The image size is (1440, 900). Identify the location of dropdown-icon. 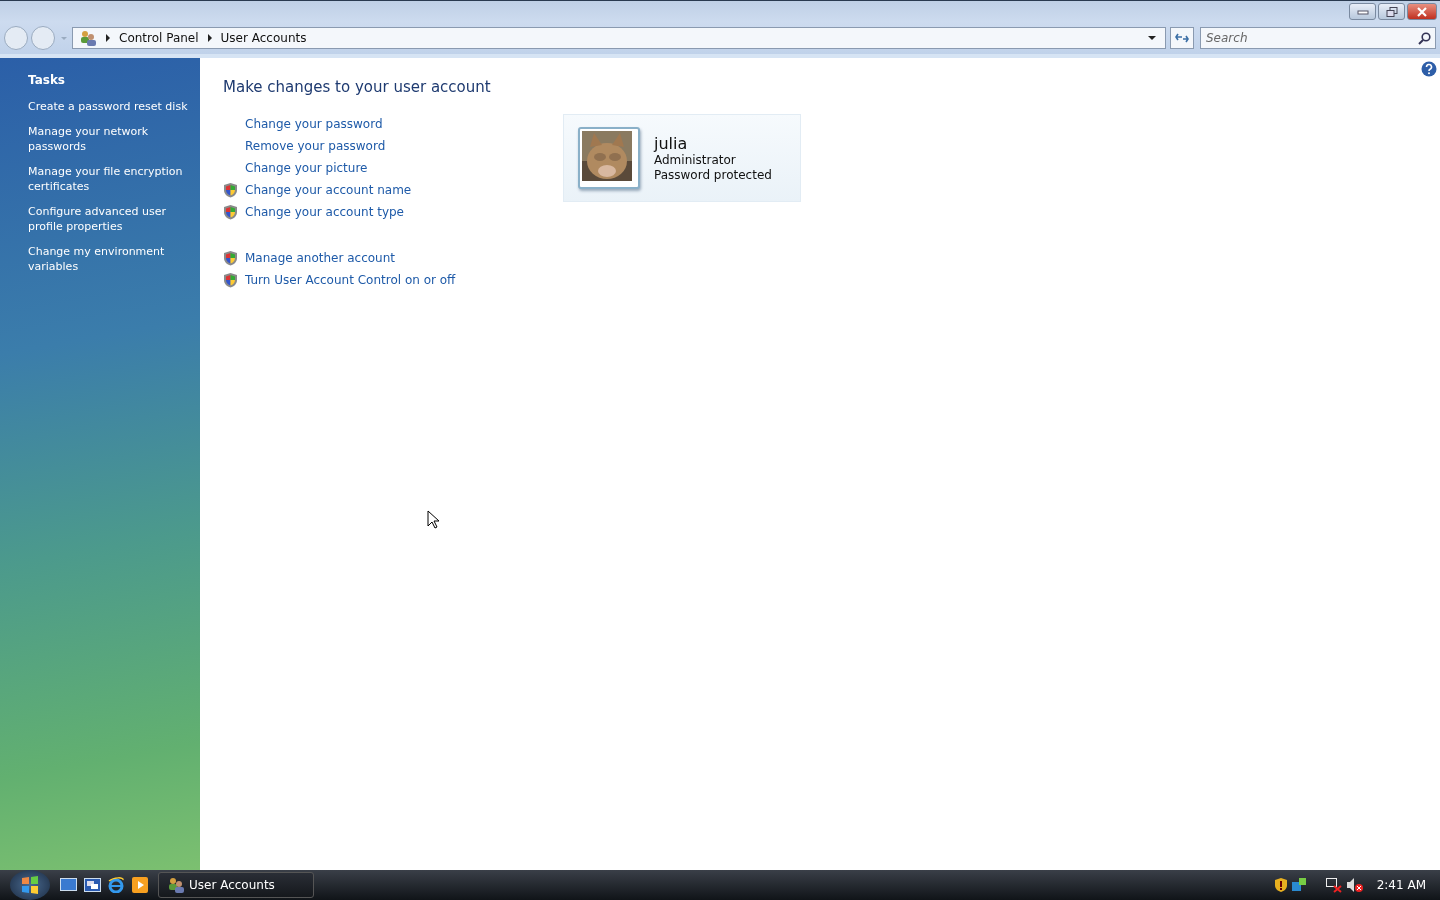
(1152, 38).